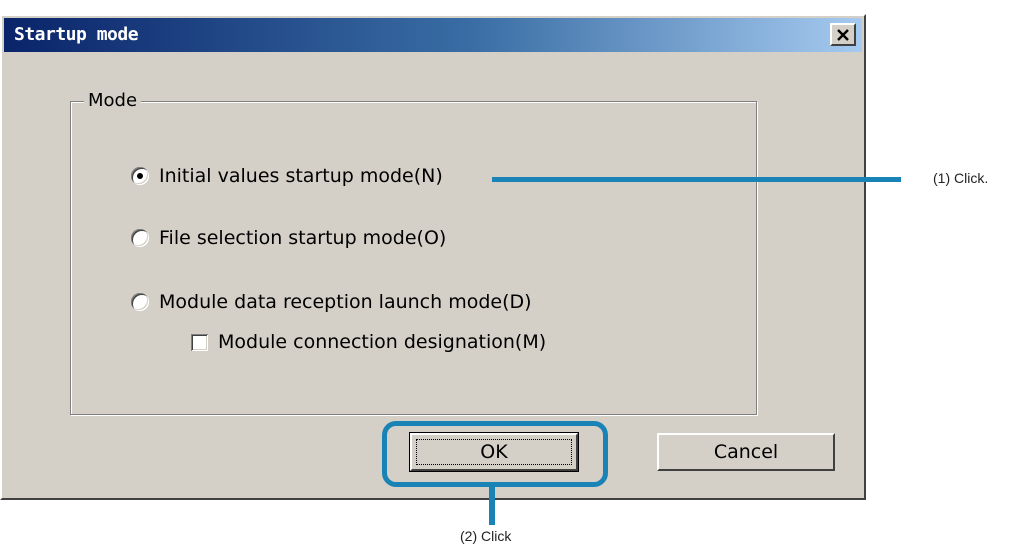  What do you see at coordinates (140, 176) in the screenshot?
I see `radio-button-selected` at bounding box center [140, 176].